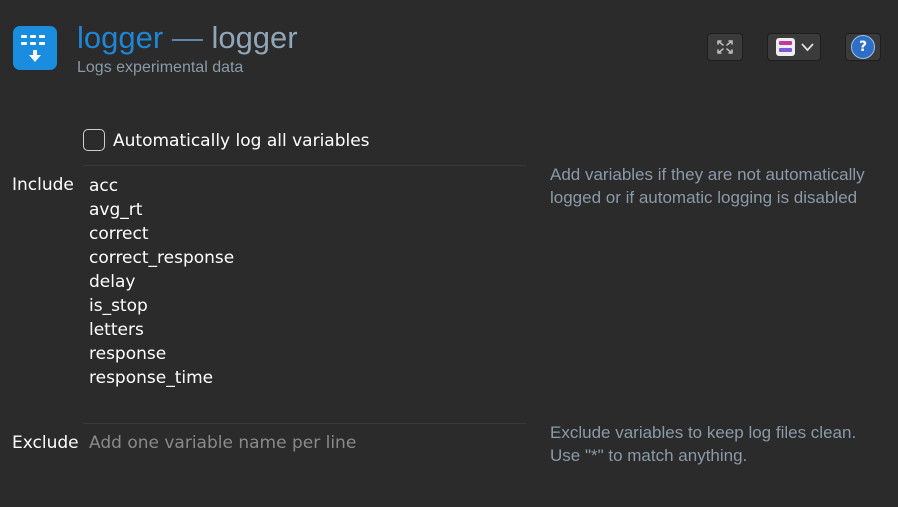  I want to click on include-variable: letters, so click(116, 330).